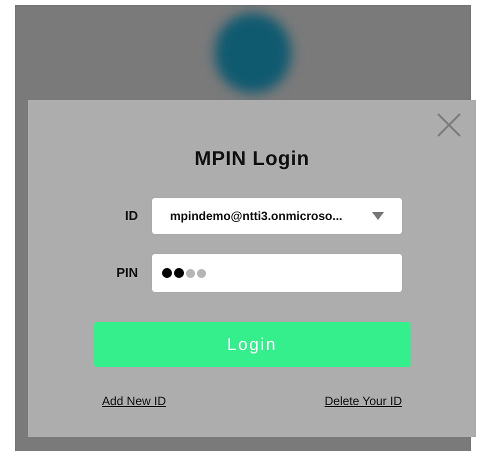 Image resolution: width=485 pixels, height=451 pixels. What do you see at coordinates (252, 159) in the screenshot?
I see `dialog-title: MPIN Login` at bounding box center [252, 159].